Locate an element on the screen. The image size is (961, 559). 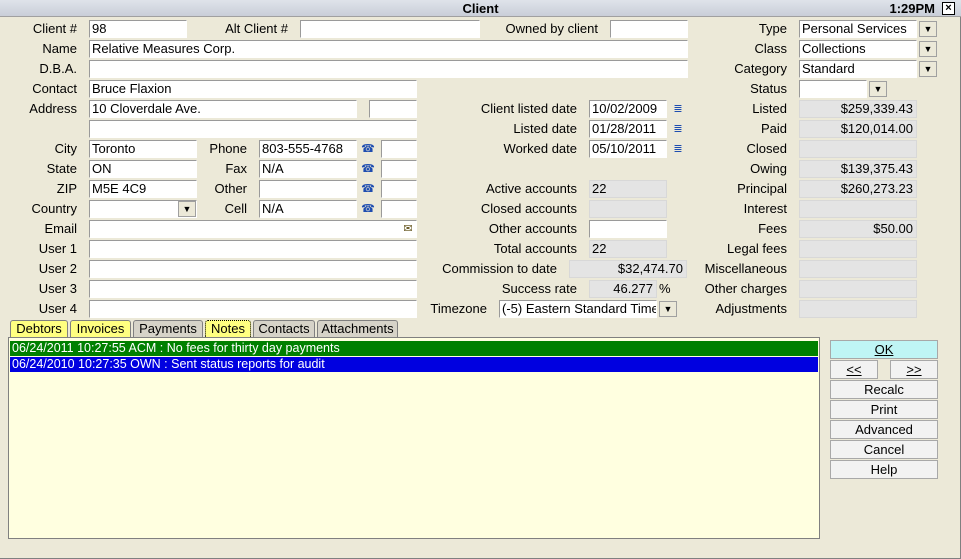
active-accounts-label: Active accounts is located at coordinates (531, 188).